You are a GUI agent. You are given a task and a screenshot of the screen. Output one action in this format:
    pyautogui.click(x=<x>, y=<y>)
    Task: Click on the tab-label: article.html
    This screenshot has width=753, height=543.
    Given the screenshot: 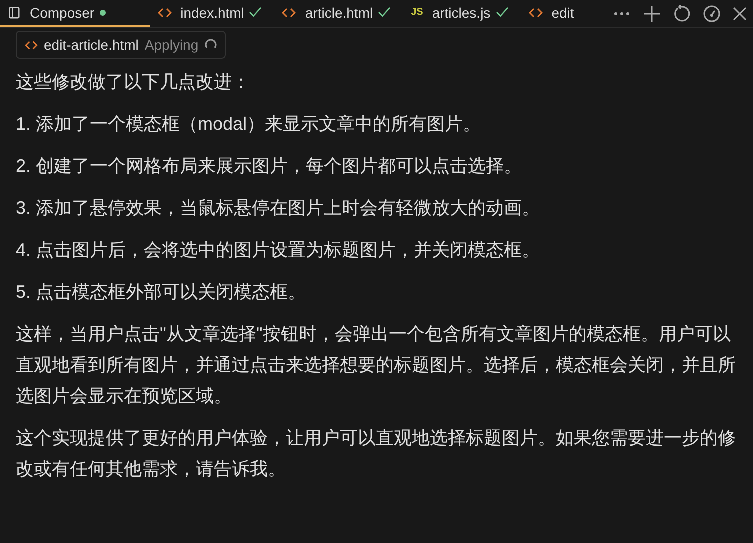 What is the action you would take?
    pyautogui.click(x=339, y=12)
    